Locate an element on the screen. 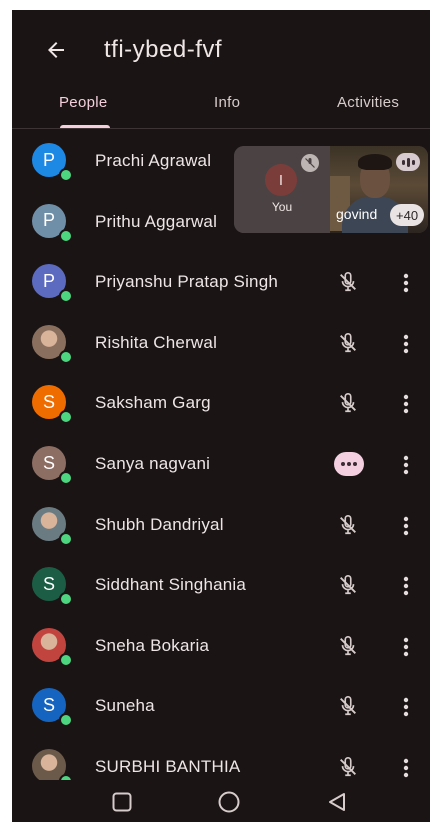  video-participant-name: govind is located at coordinates (357, 214).